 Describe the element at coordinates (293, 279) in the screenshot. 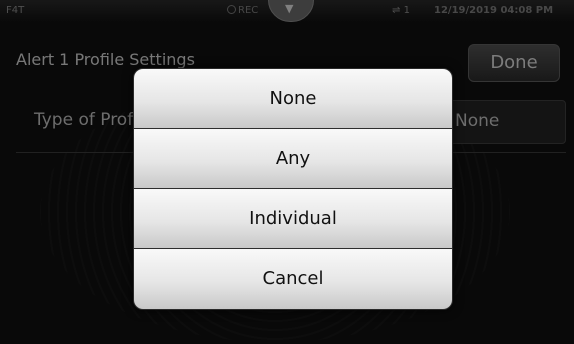

I see `cancel-button: Cancel` at that location.